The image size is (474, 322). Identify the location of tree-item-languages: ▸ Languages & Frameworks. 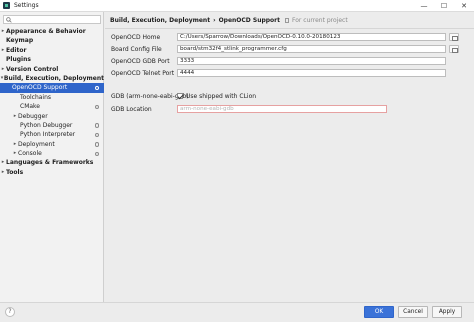
(52, 162).